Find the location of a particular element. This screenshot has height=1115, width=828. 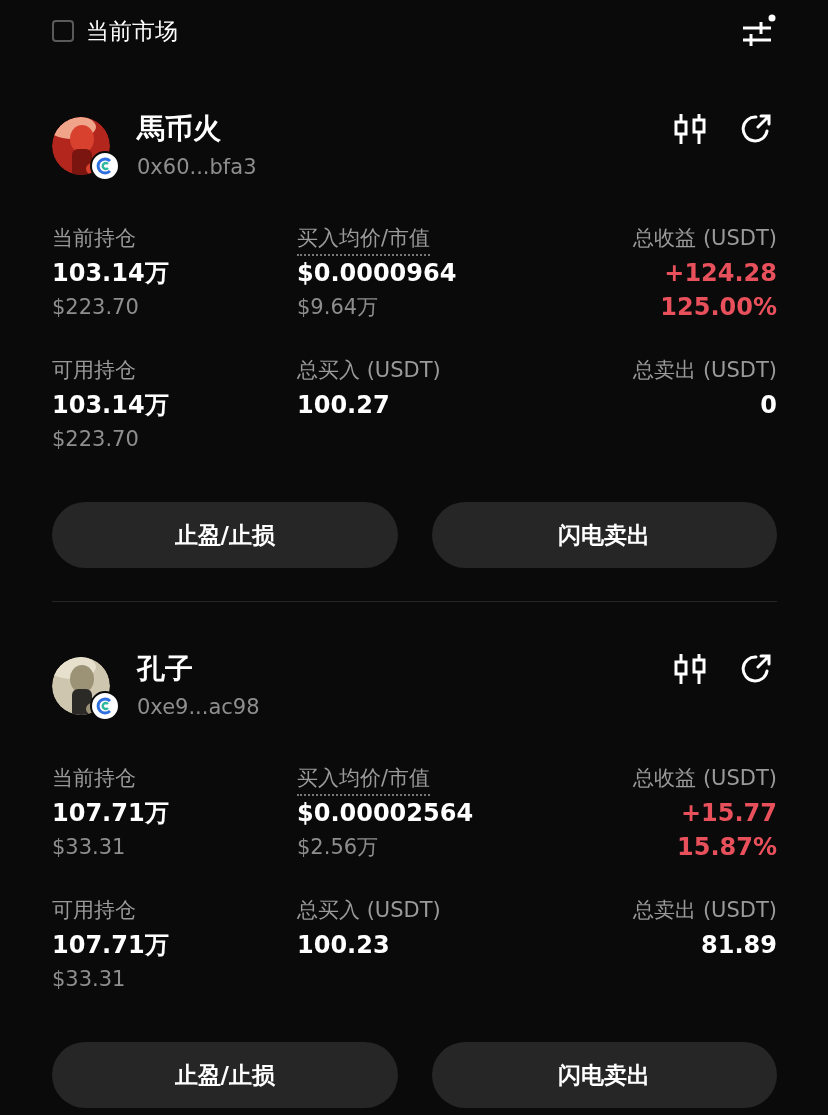

stat-value: 81.89 is located at coordinates (739, 945).